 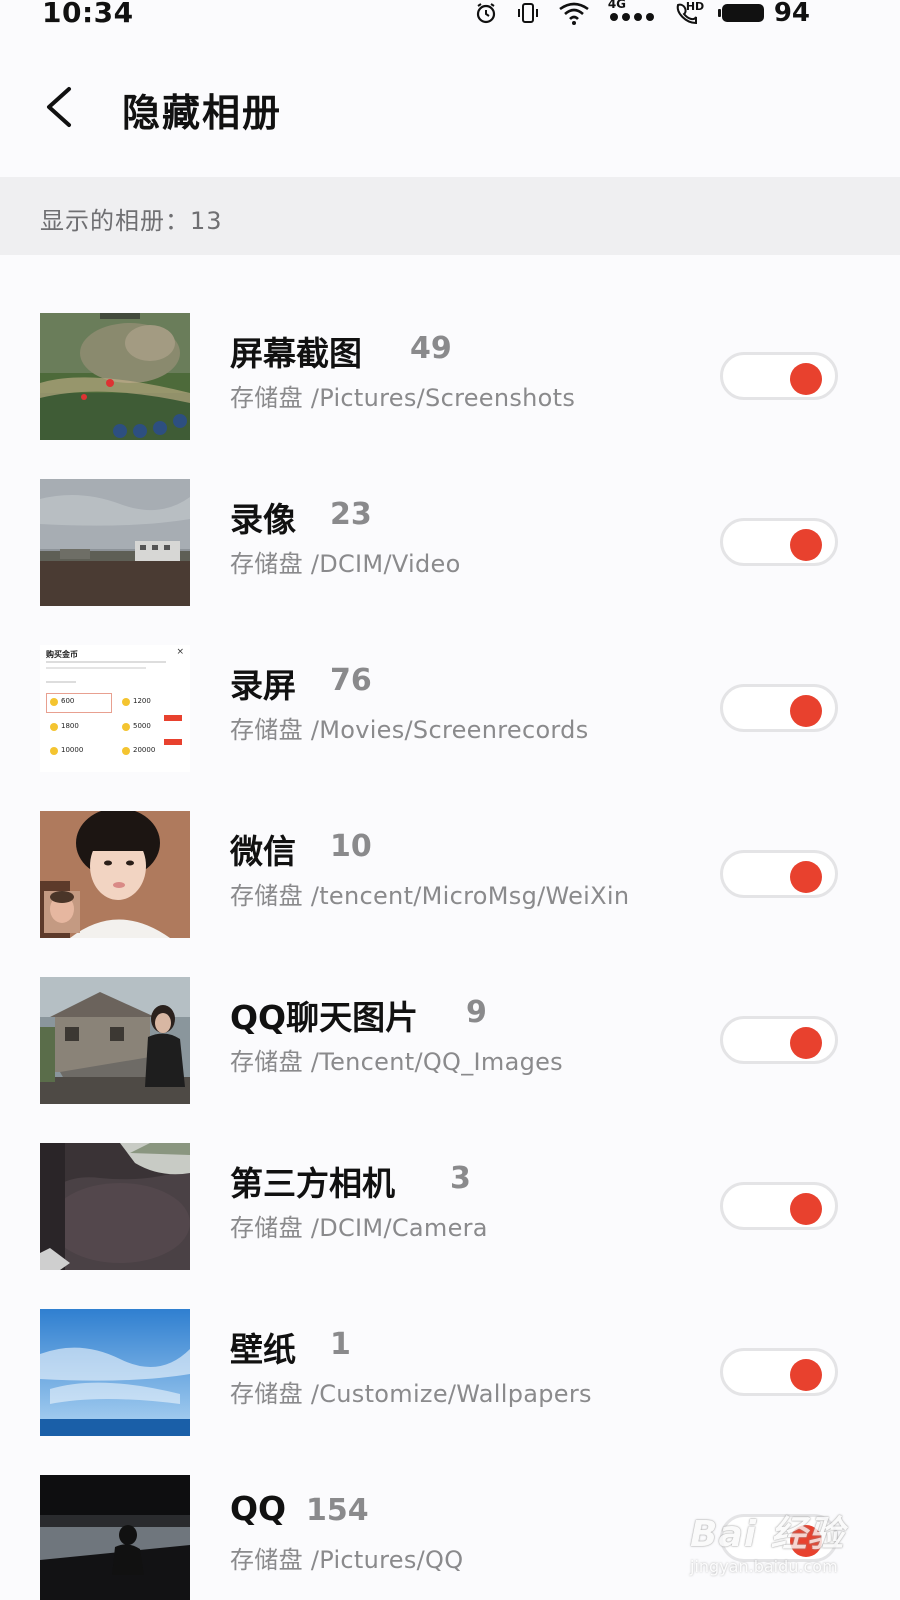 I want to click on album-name: QQ, so click(x=258, y=1508).